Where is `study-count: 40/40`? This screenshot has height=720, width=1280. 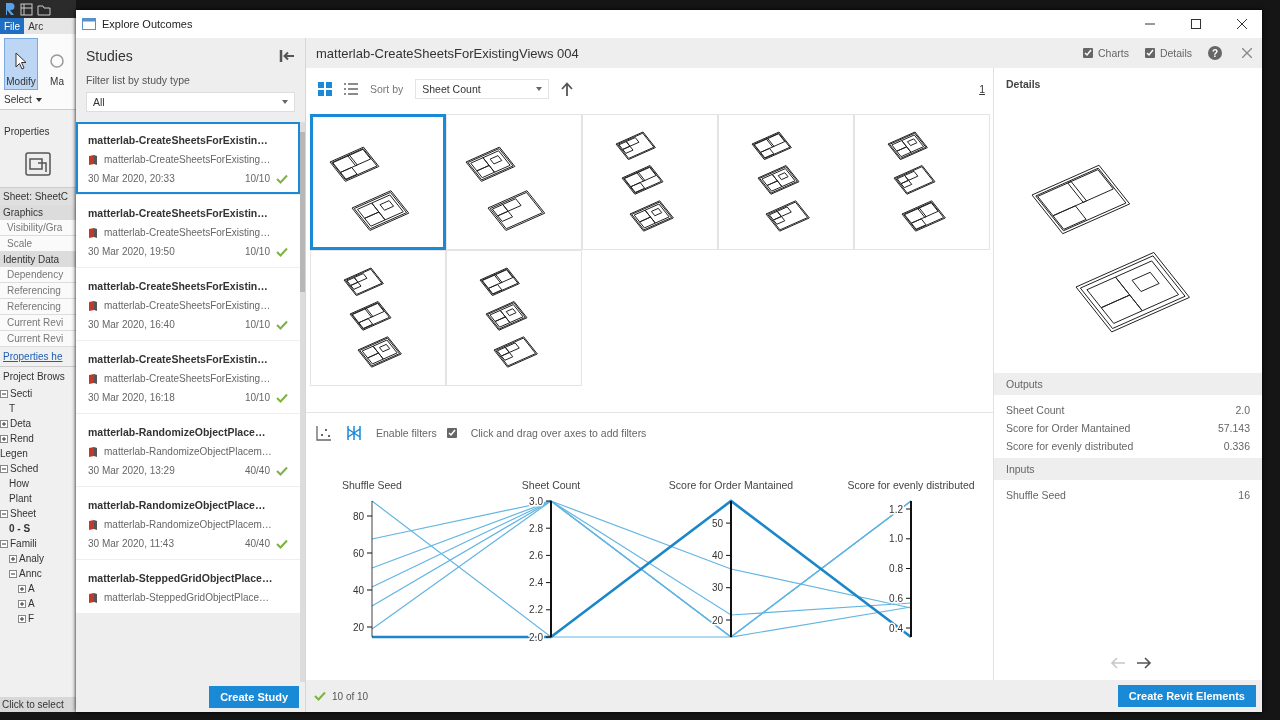 study-count: 40/40 is located at coordinates (257, 470).